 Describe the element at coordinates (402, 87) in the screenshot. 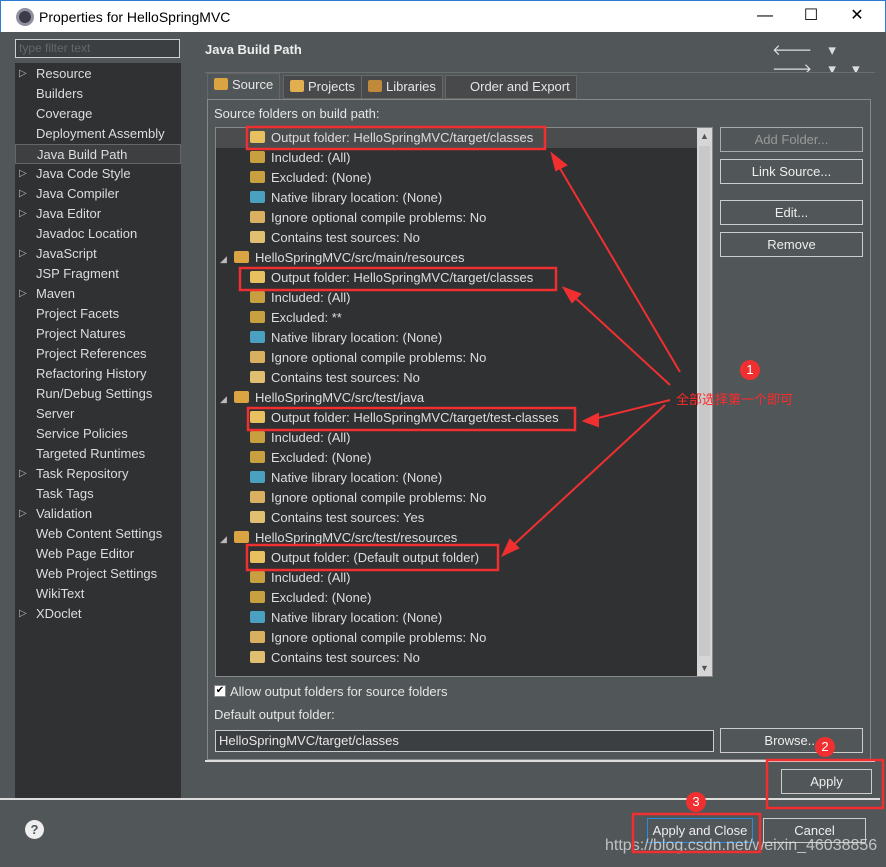

I see `tab-libraries: Libraries` at that location.